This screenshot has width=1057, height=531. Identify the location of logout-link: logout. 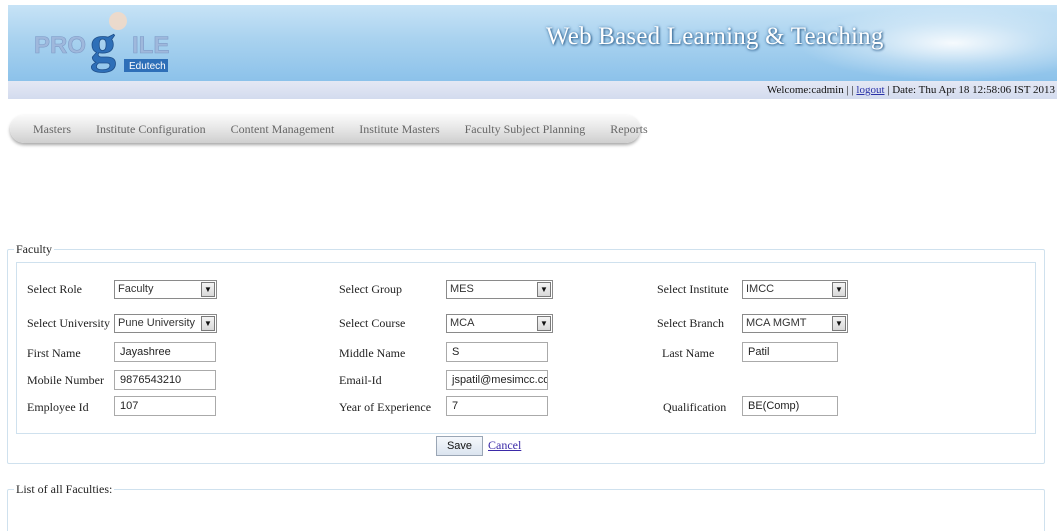
(870, 90).